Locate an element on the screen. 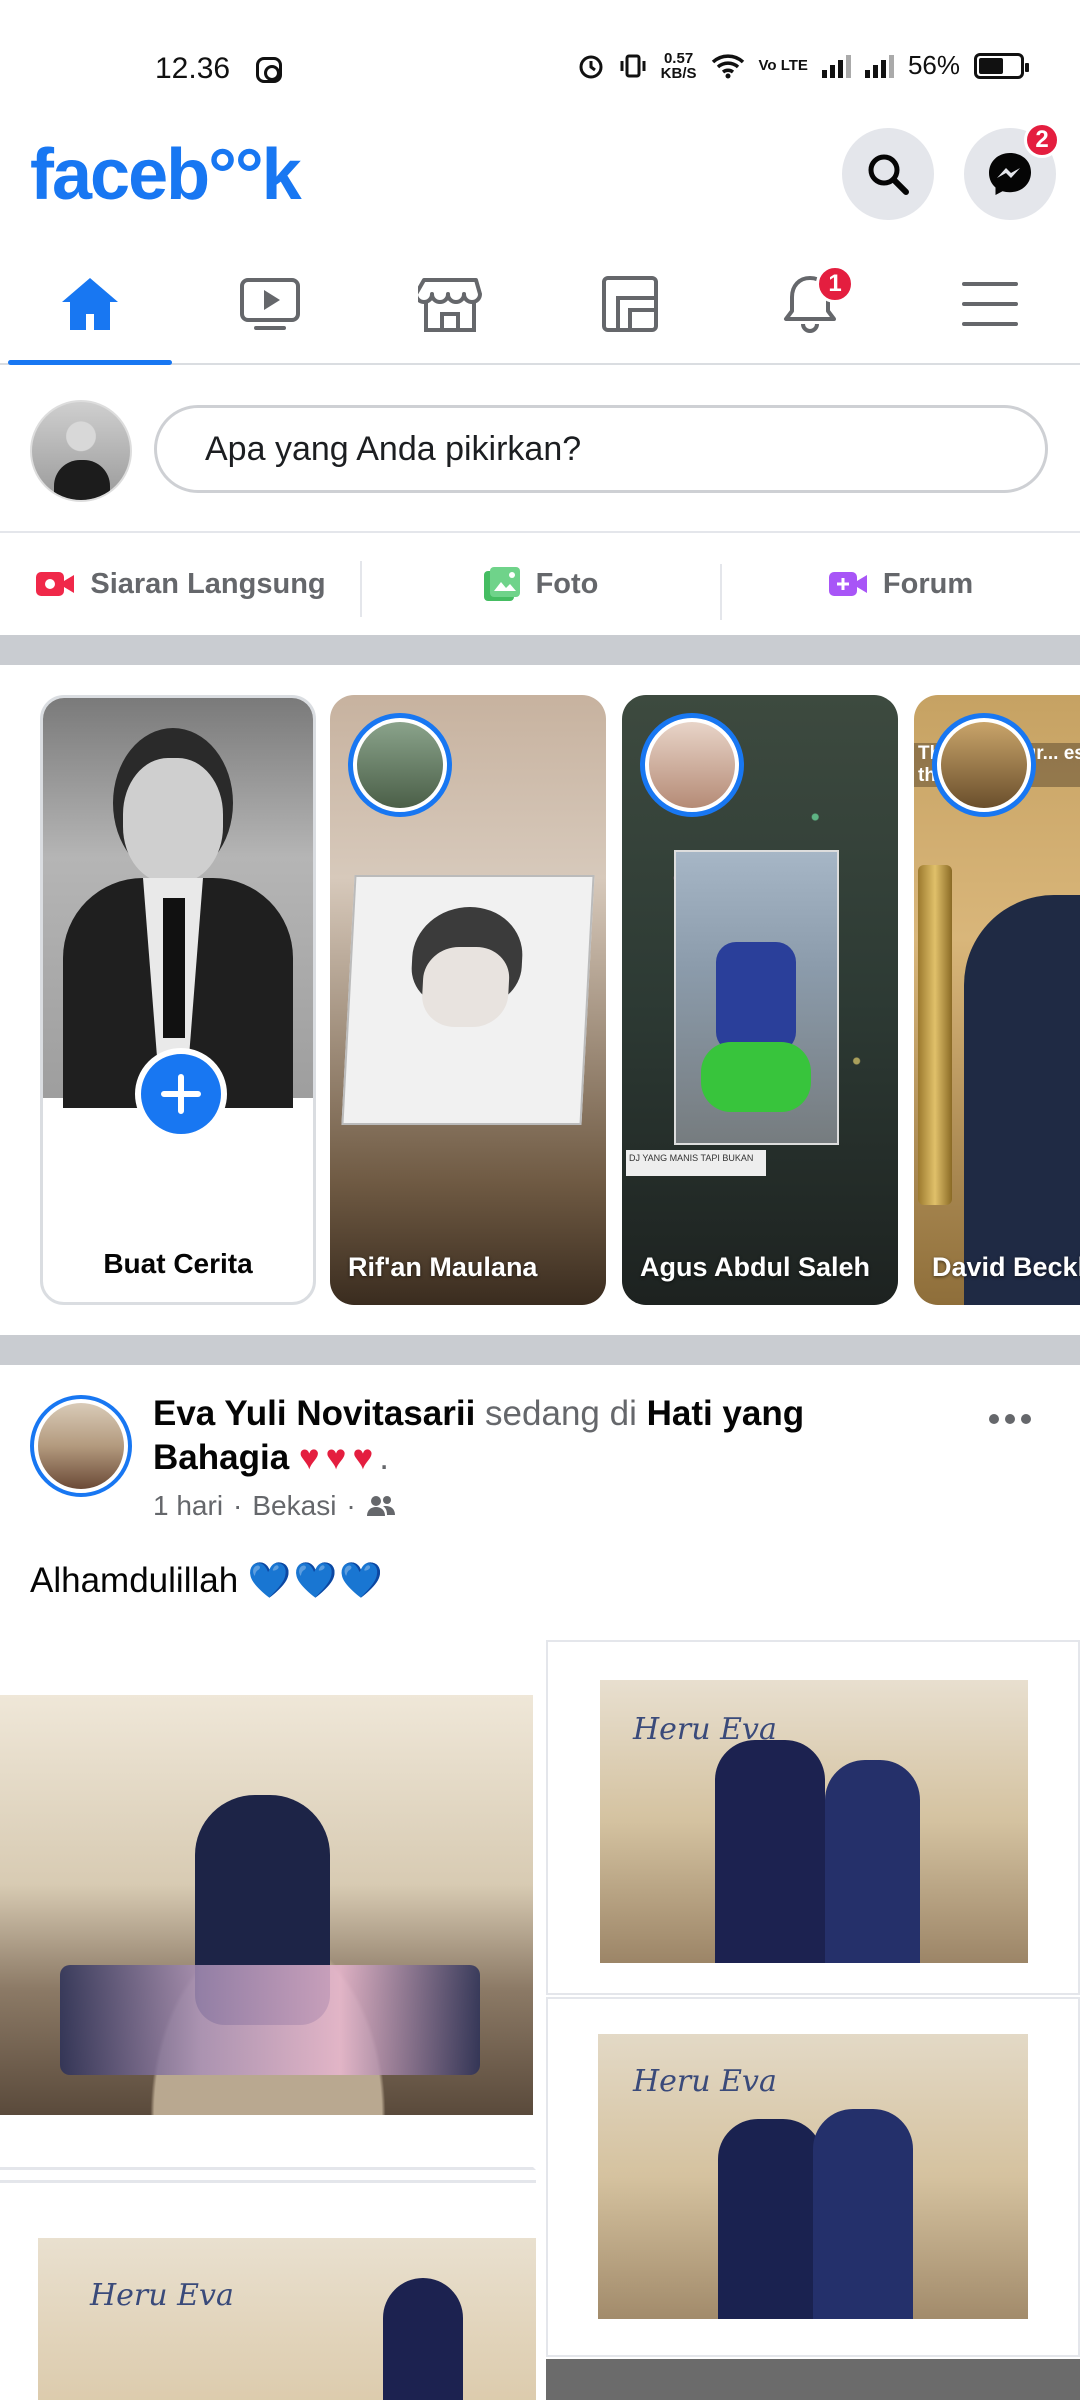  post-meta: 1 hari · Bekasi · is located at coordinates (274, 1506).